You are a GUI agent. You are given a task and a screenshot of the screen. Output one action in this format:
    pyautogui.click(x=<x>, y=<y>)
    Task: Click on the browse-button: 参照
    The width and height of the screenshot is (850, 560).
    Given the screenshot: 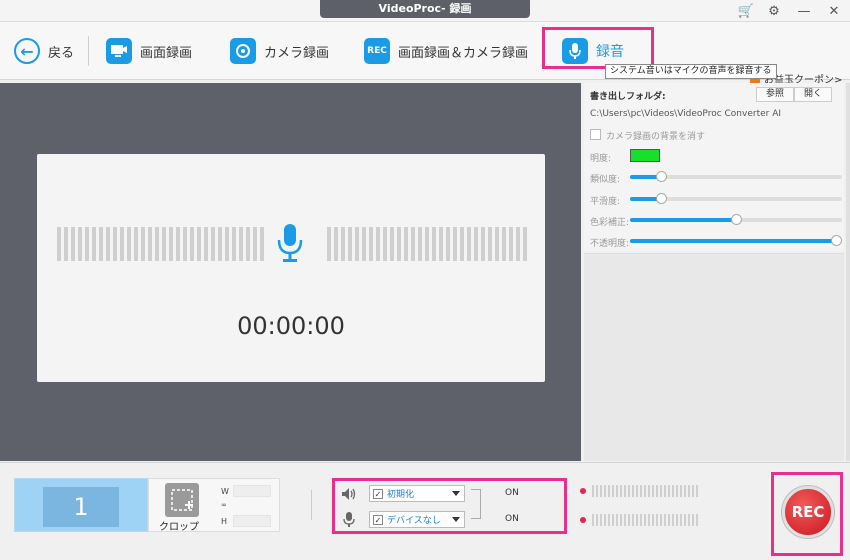 What is the action you would take?
    pyautogui.click(x=775, y=94)
    